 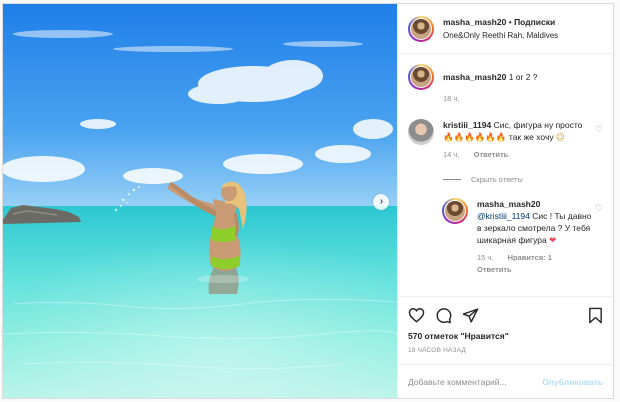 I want to click on hide-replies-toggle: Скрыть ответы, so click(x=523, y=179).